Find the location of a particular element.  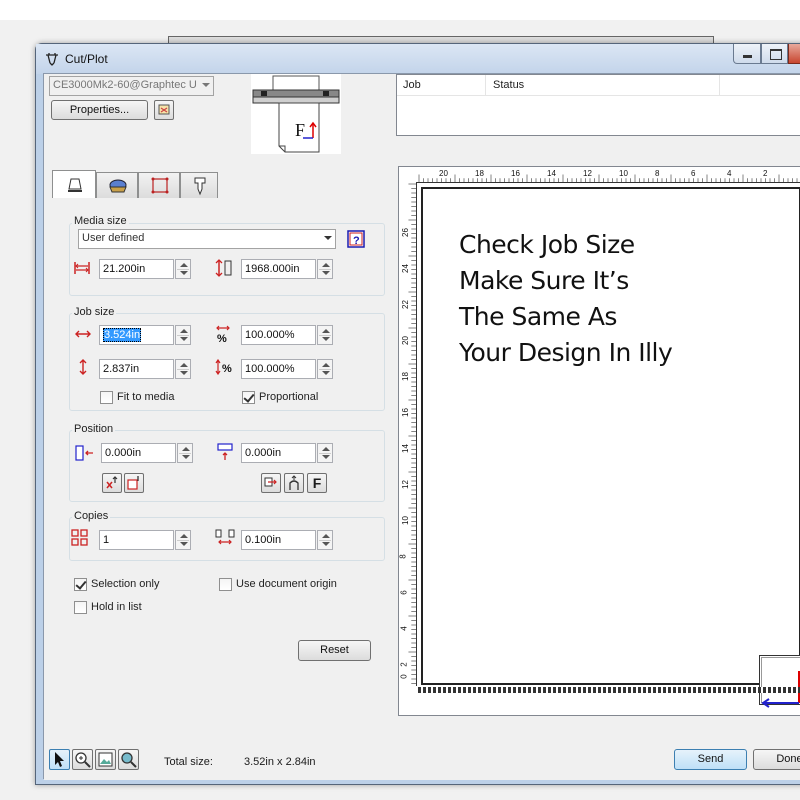

proportional-box is located at coordinates (248, 397).